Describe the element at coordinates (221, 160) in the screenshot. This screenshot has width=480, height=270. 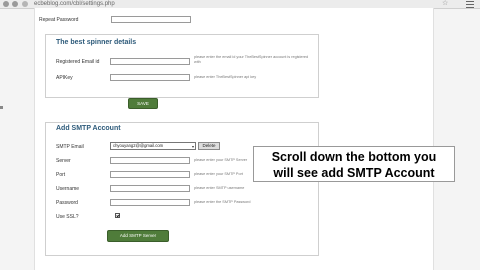
I see `server-help: please enter your SMTP Server` at that location.